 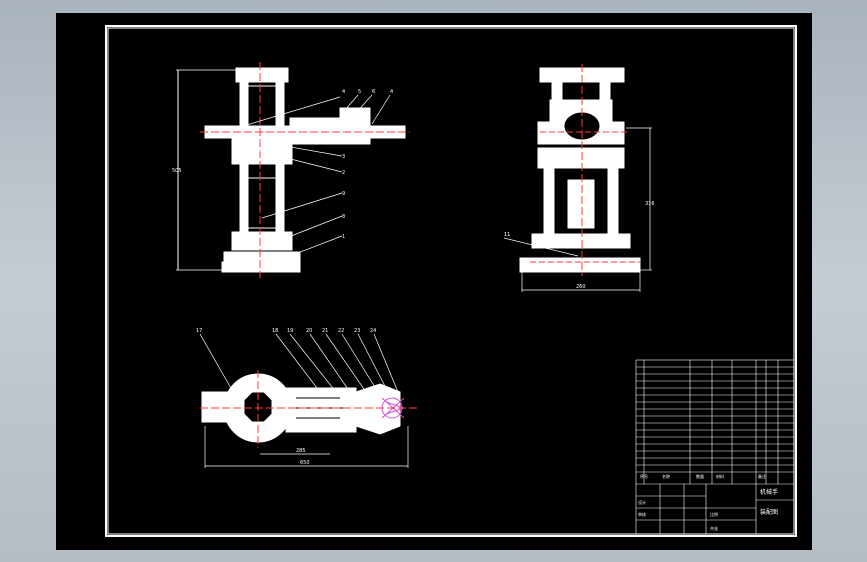 What do you see at coordinates (244, 199) in the screenshot?
I see `left-column-lower` at bounding box center [244, 199].